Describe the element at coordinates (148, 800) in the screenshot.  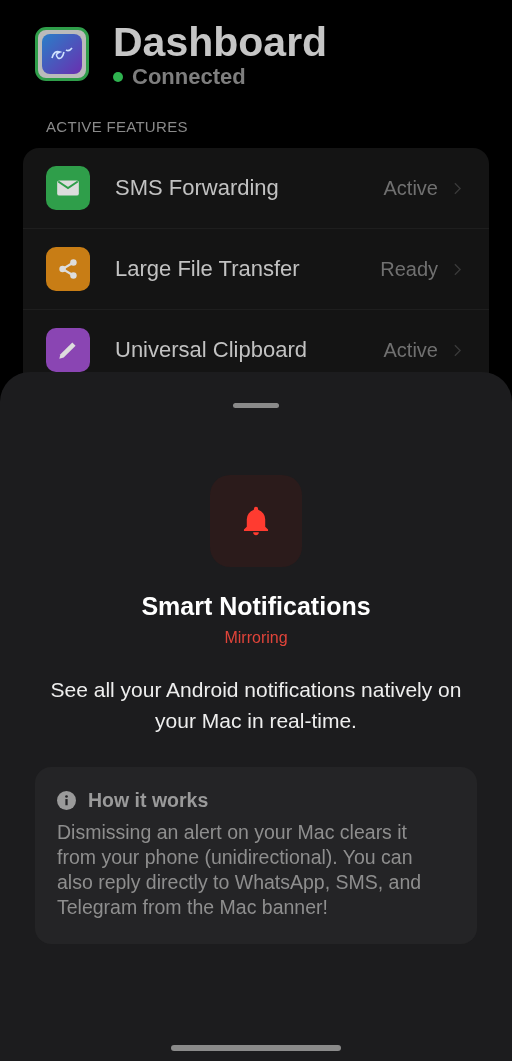
I see `info-title: How it works` at that location.